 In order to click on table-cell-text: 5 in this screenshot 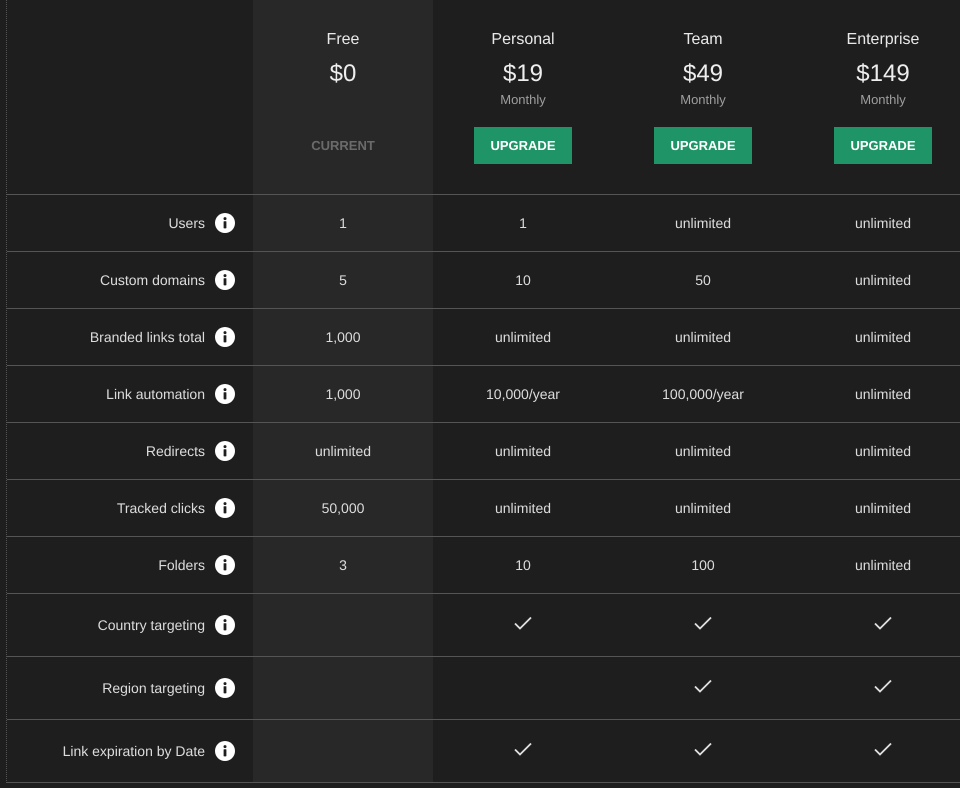, I will do `click(343, 280)`.